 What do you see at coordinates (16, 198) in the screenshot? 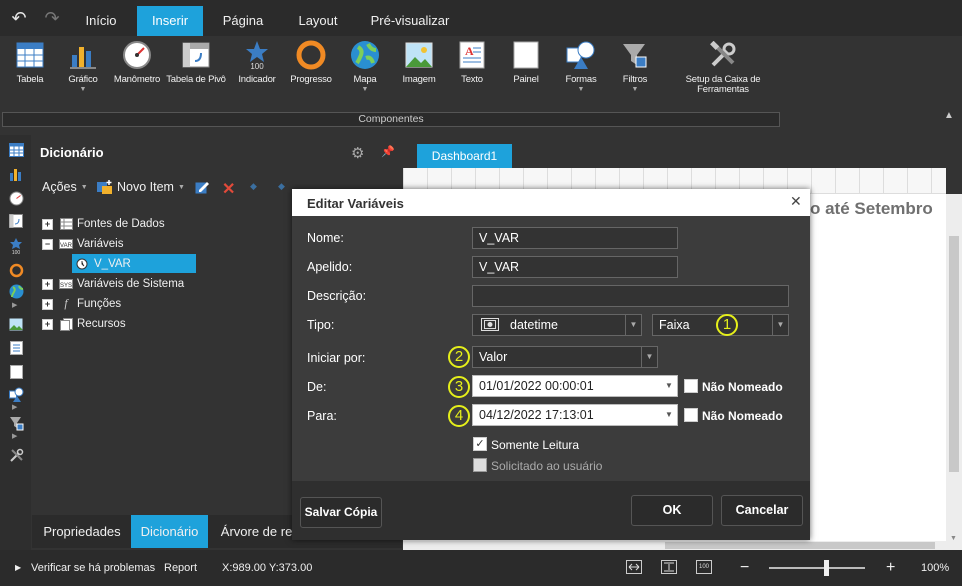
I see `gauge-icon` at bounding box center [16, 198].